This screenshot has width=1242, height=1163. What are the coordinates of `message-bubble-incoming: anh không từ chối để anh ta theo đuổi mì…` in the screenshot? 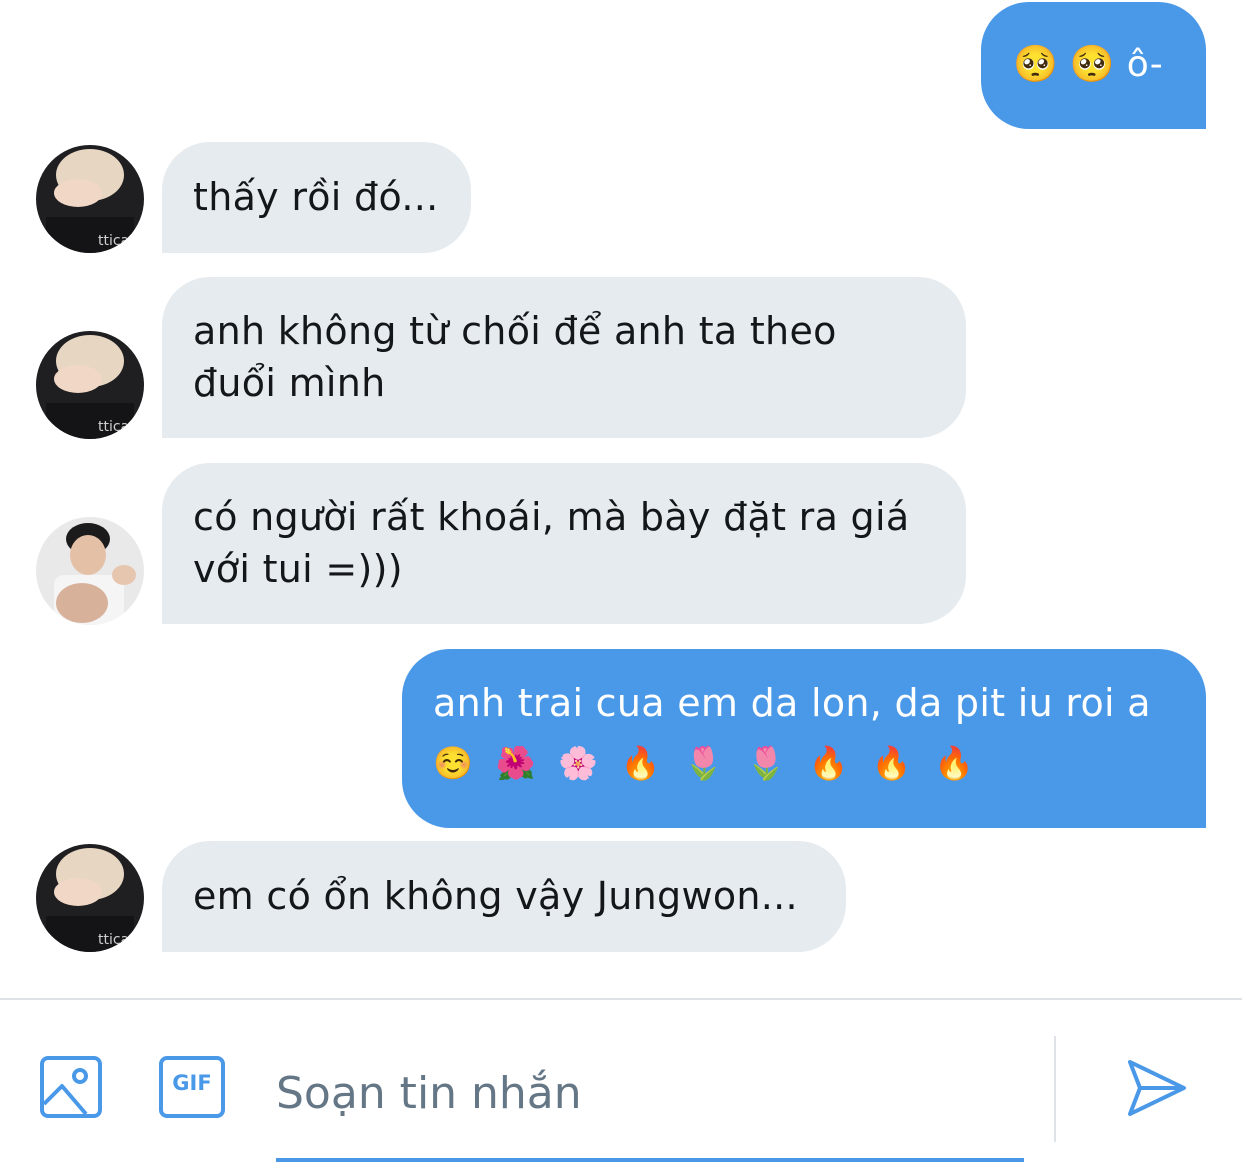 It's located at (564, 357).